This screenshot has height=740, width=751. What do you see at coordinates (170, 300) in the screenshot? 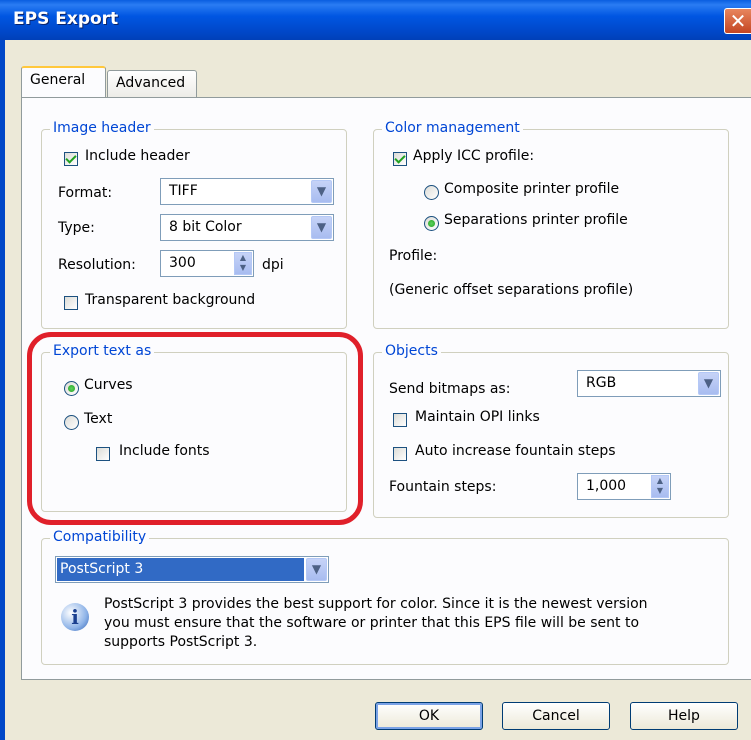
I see `transparent-background-label: Transparent background` at bounding box center [170, 300].